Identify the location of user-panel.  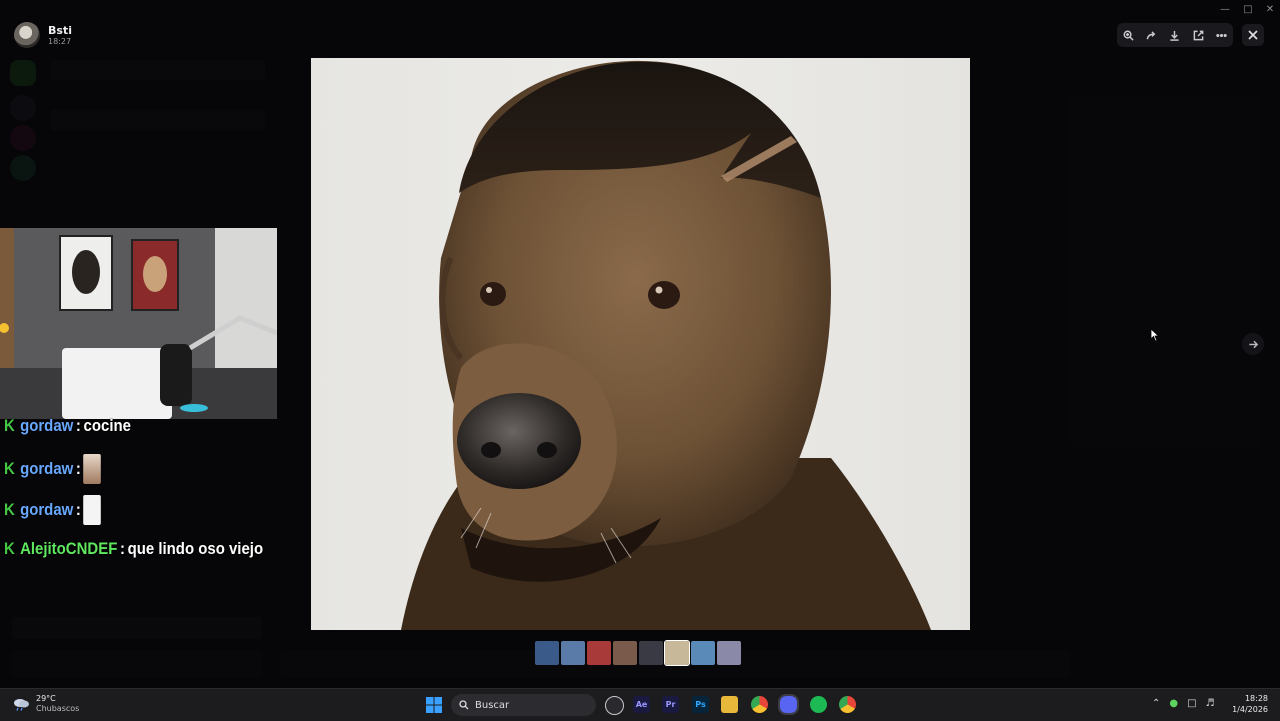
(137, 664).